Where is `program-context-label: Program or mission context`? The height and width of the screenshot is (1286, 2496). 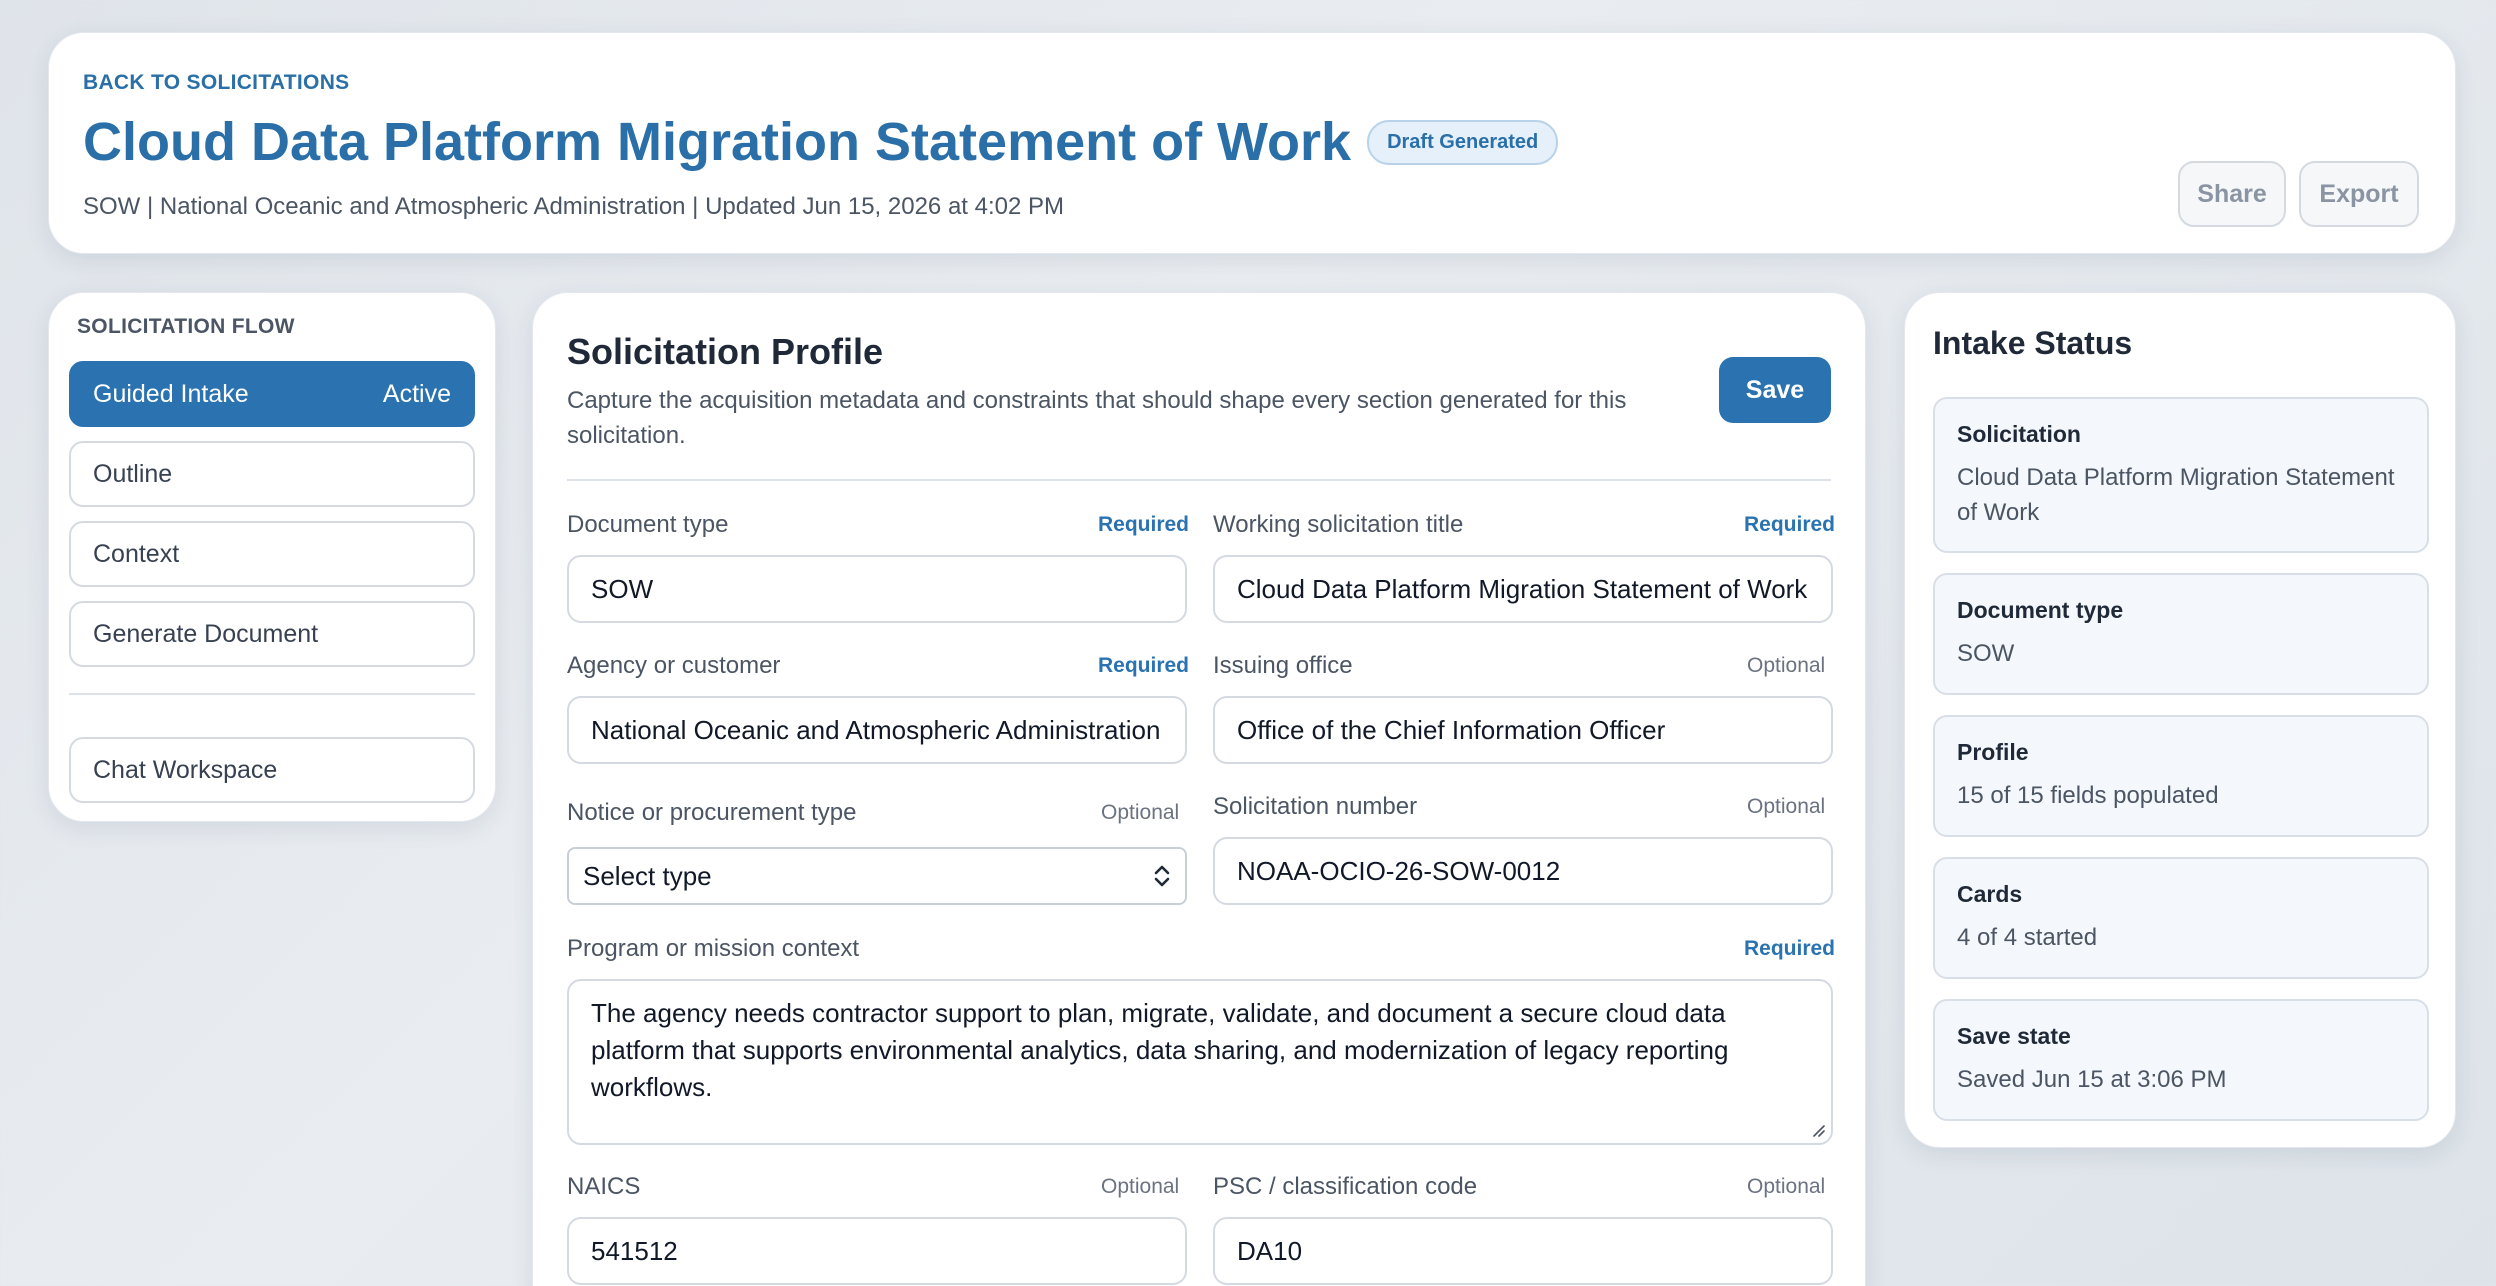
program-context-label: Program or mission context is located at coordinates (713, 948).